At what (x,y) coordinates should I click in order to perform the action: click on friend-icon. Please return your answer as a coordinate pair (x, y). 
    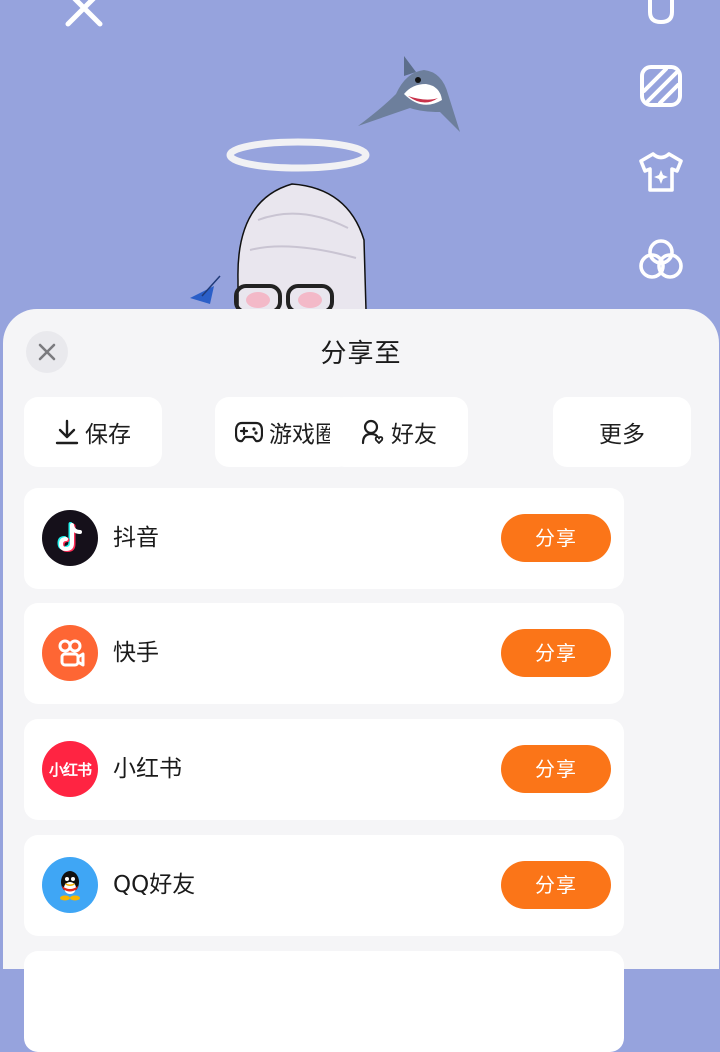
    Looking at the image, I should click on (372, 432).